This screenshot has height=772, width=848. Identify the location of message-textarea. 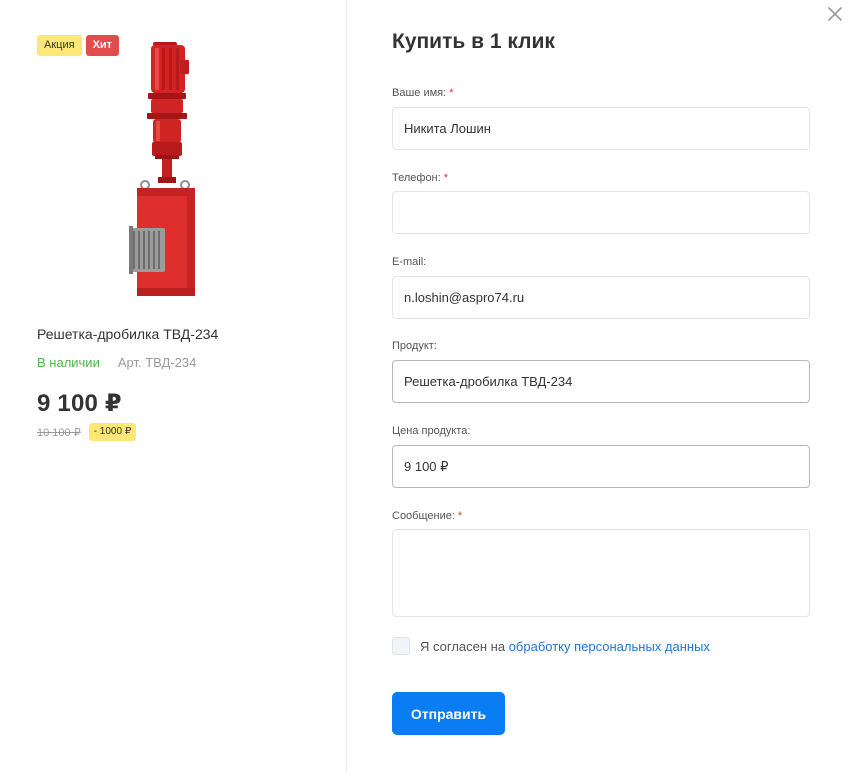
(601, 573).